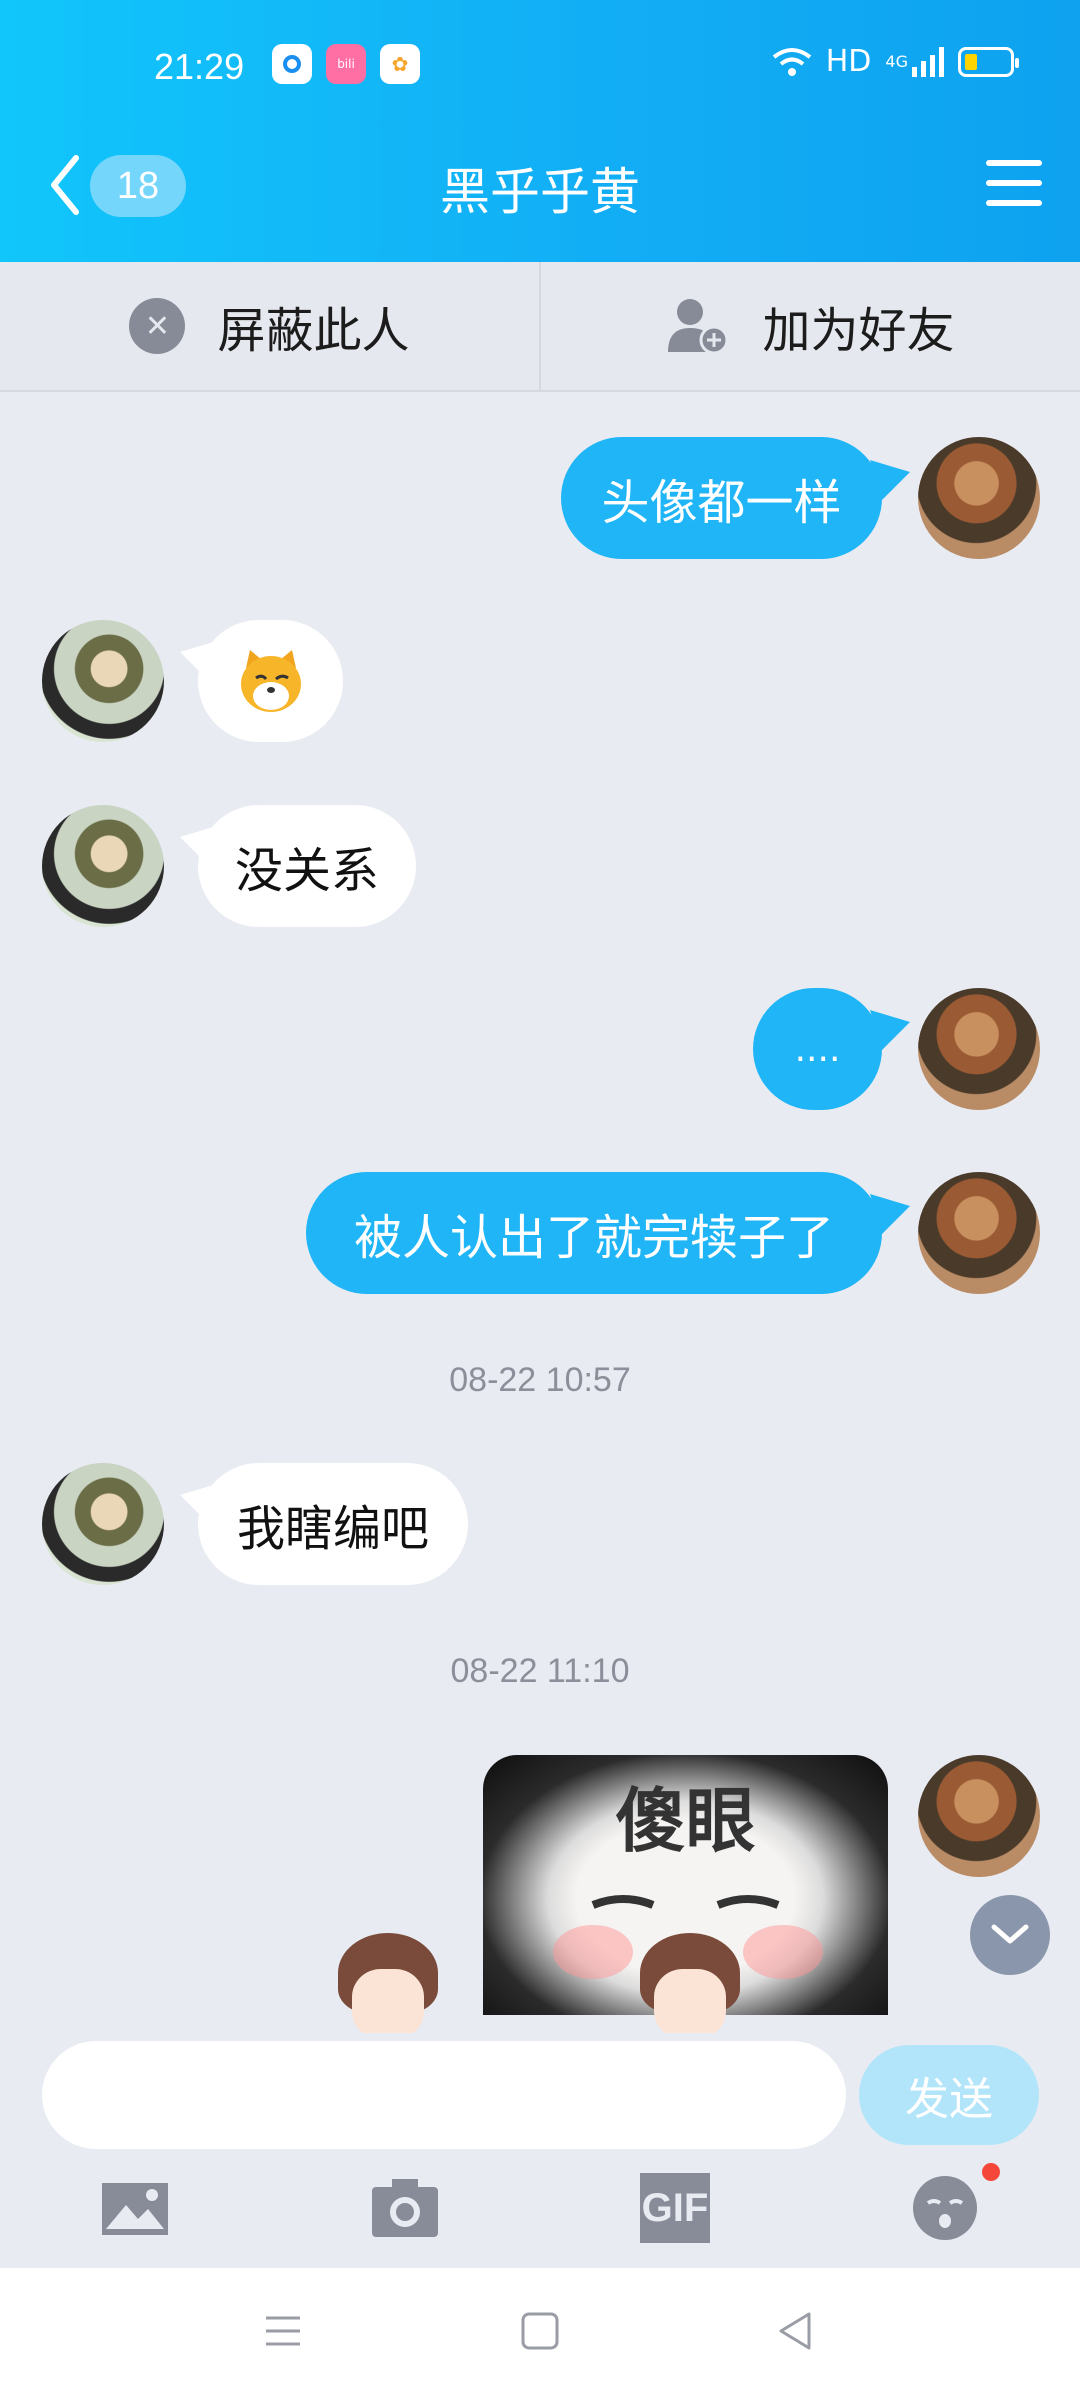 This screenshot has height=2400, width=1080. What do you see at coordinates (540, 2213) in the screenshot?
I see `input-toolbar: GIF` at bounding box center [540, 2213].